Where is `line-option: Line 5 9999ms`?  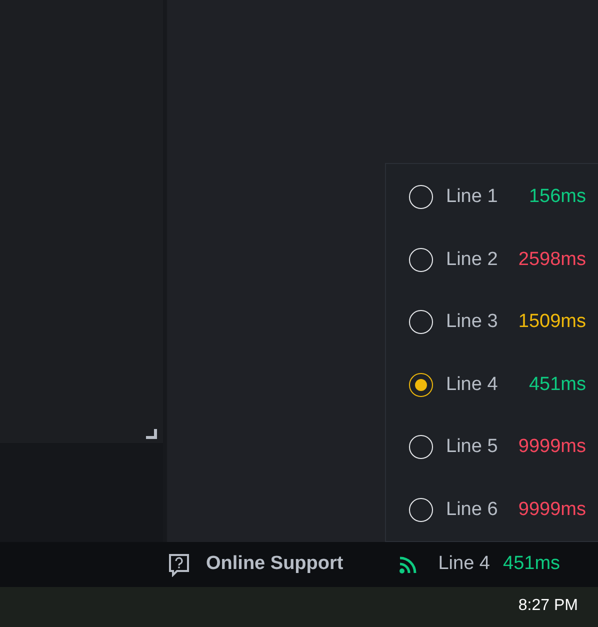 line-option: Line 5 9999ms is located at coordinates (492, 447).